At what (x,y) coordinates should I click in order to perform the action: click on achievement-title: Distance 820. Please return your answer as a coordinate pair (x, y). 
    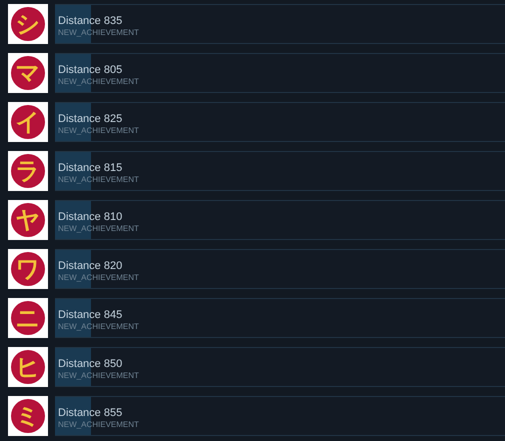
    Looking at the image, I should click on (91, 266).